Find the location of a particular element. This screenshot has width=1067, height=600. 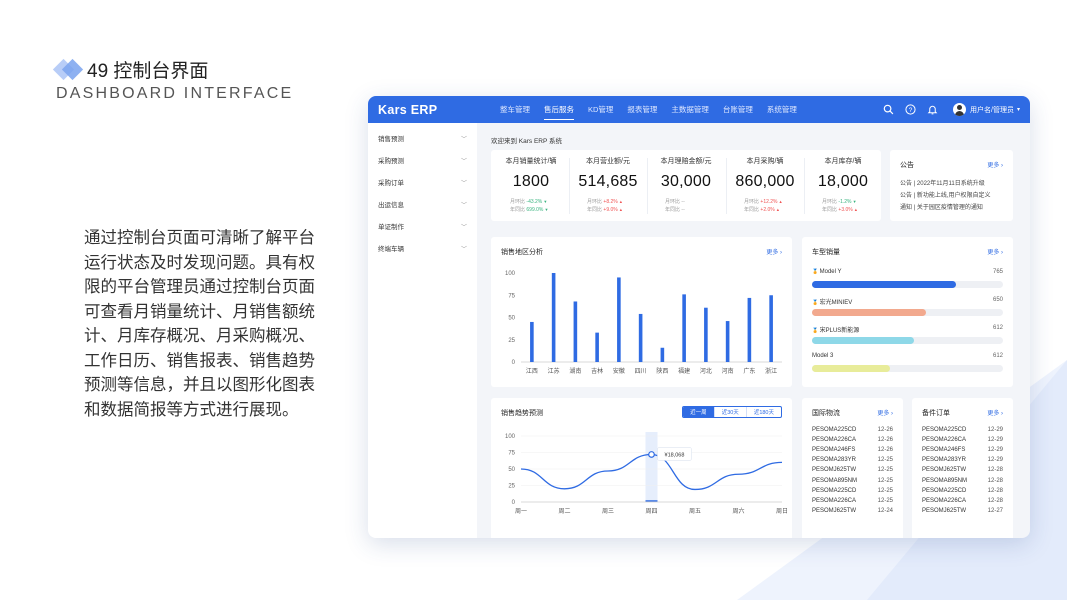

avatar is located at coordinates (960, 109).